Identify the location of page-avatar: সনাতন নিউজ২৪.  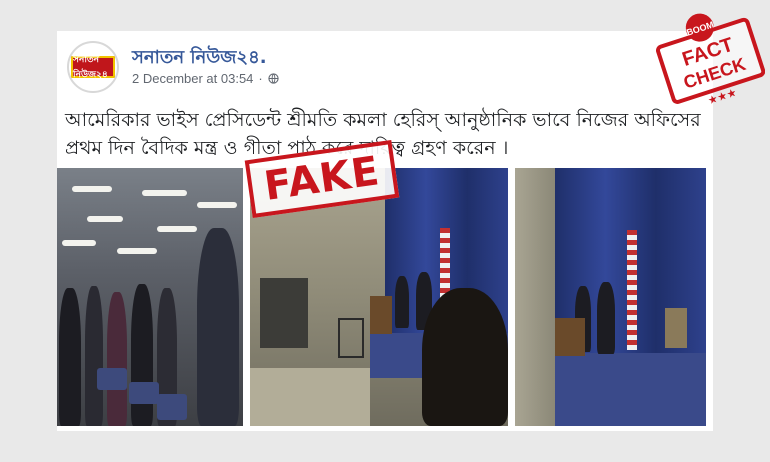
(93, 67).